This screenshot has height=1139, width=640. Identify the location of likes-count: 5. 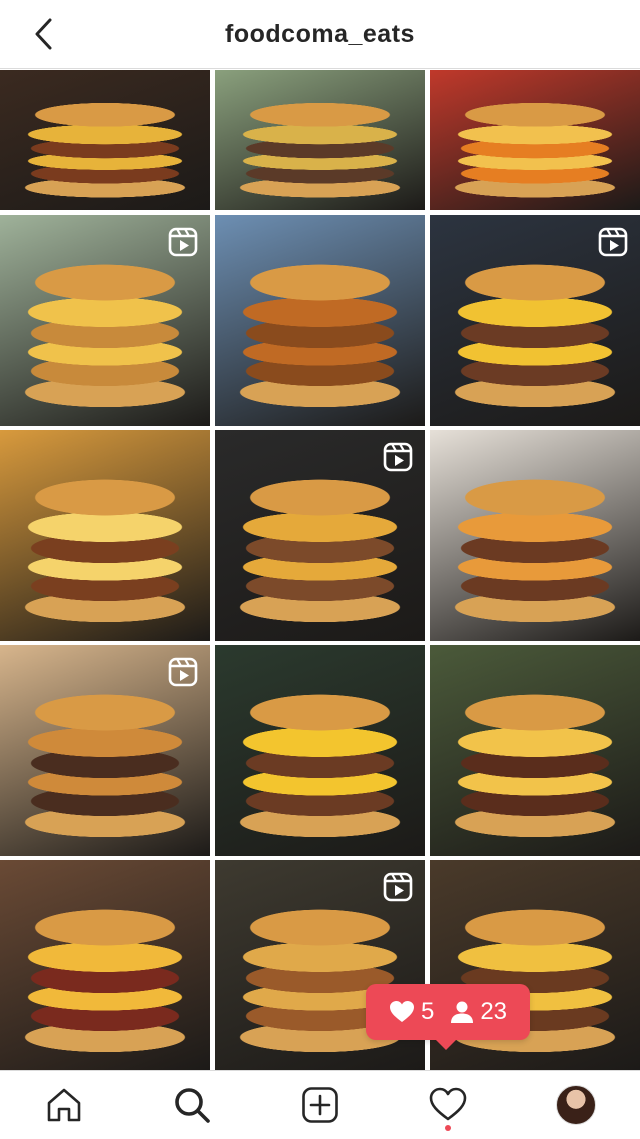
(427, 1011).